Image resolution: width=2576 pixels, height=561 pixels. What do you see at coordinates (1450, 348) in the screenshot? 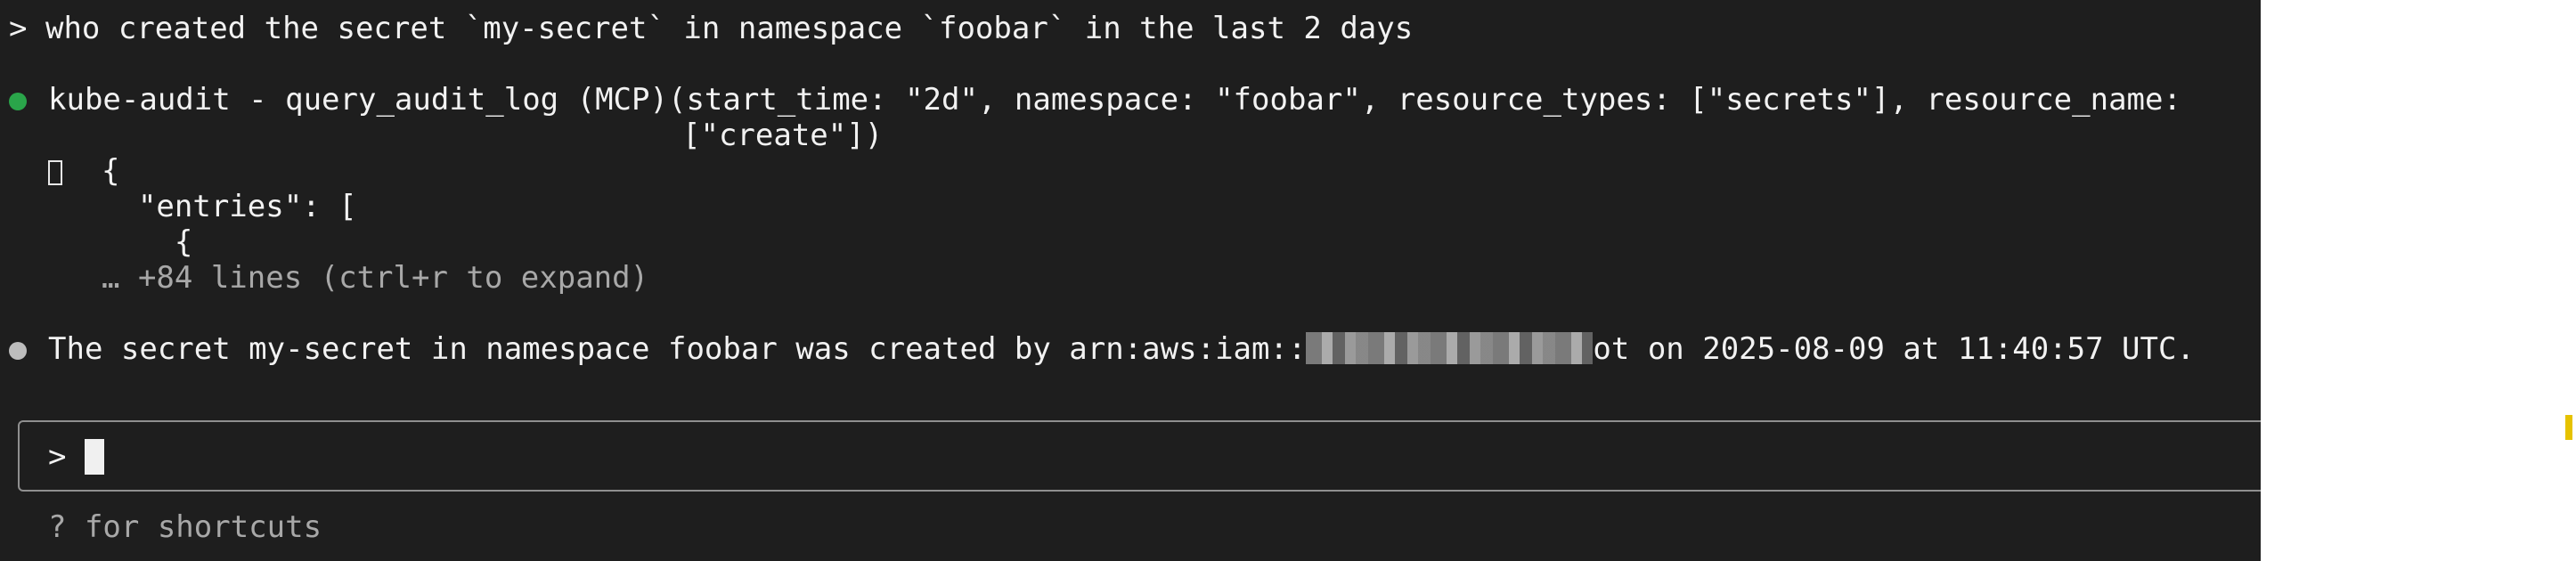
I see `redacted-account` at bounding box center [1450, 348].